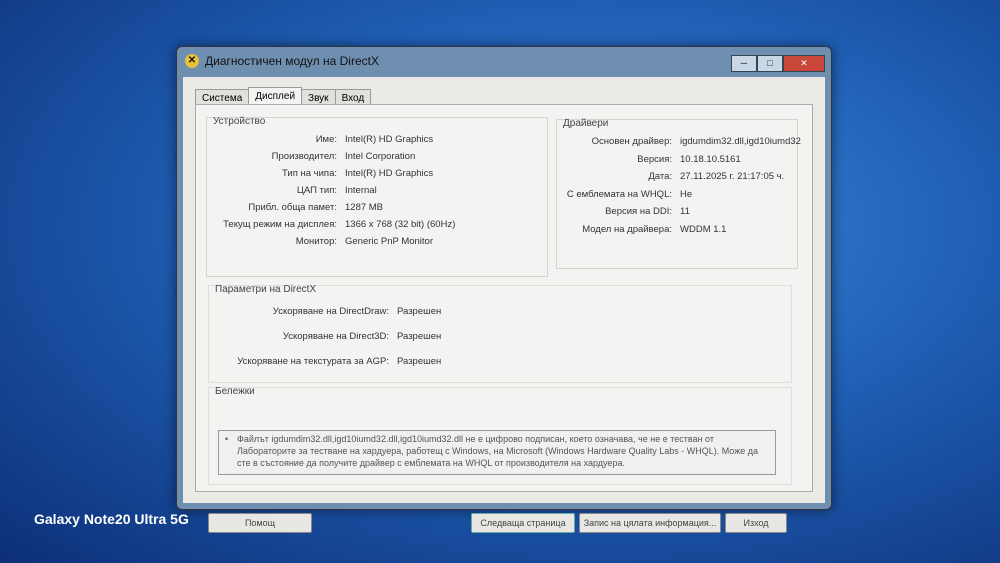 The width and height of the screenshot is (1000, 563). I want to click on info-row: Версия: 10.18.10.5161, so click(649, 159).